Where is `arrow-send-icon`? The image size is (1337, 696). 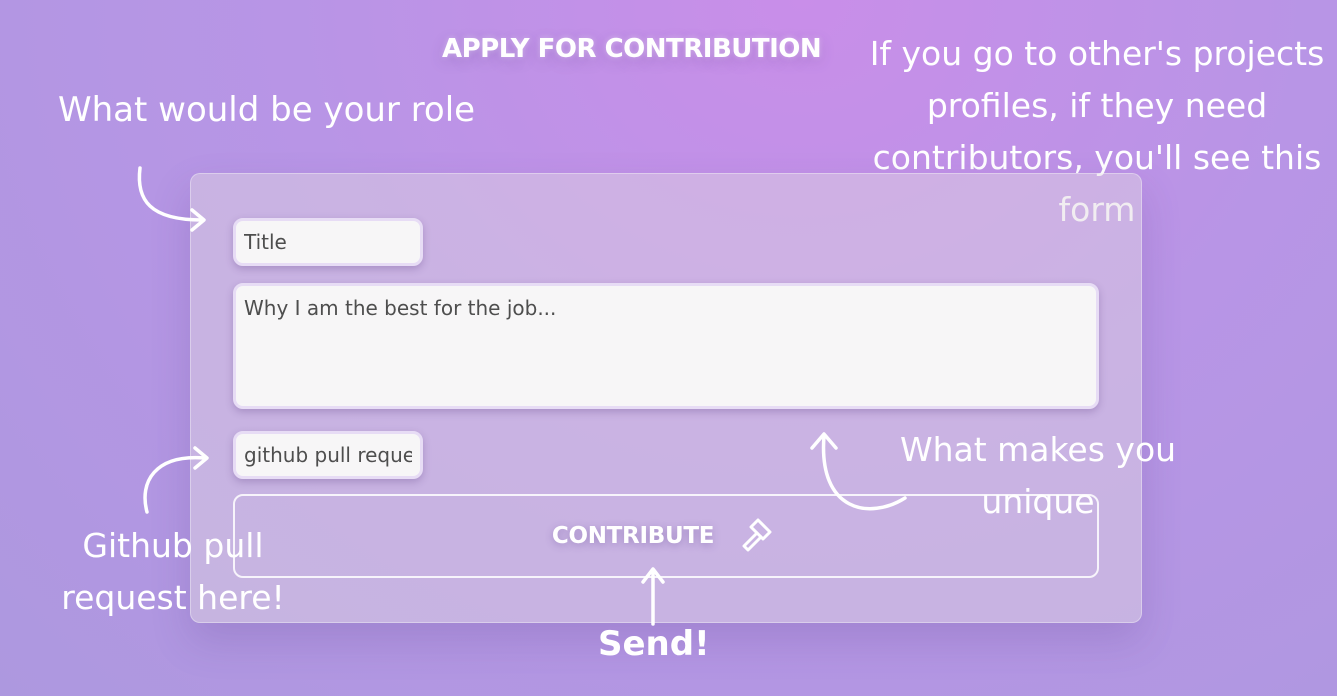 arrow-send-icon is located at coordinates (653, 596).